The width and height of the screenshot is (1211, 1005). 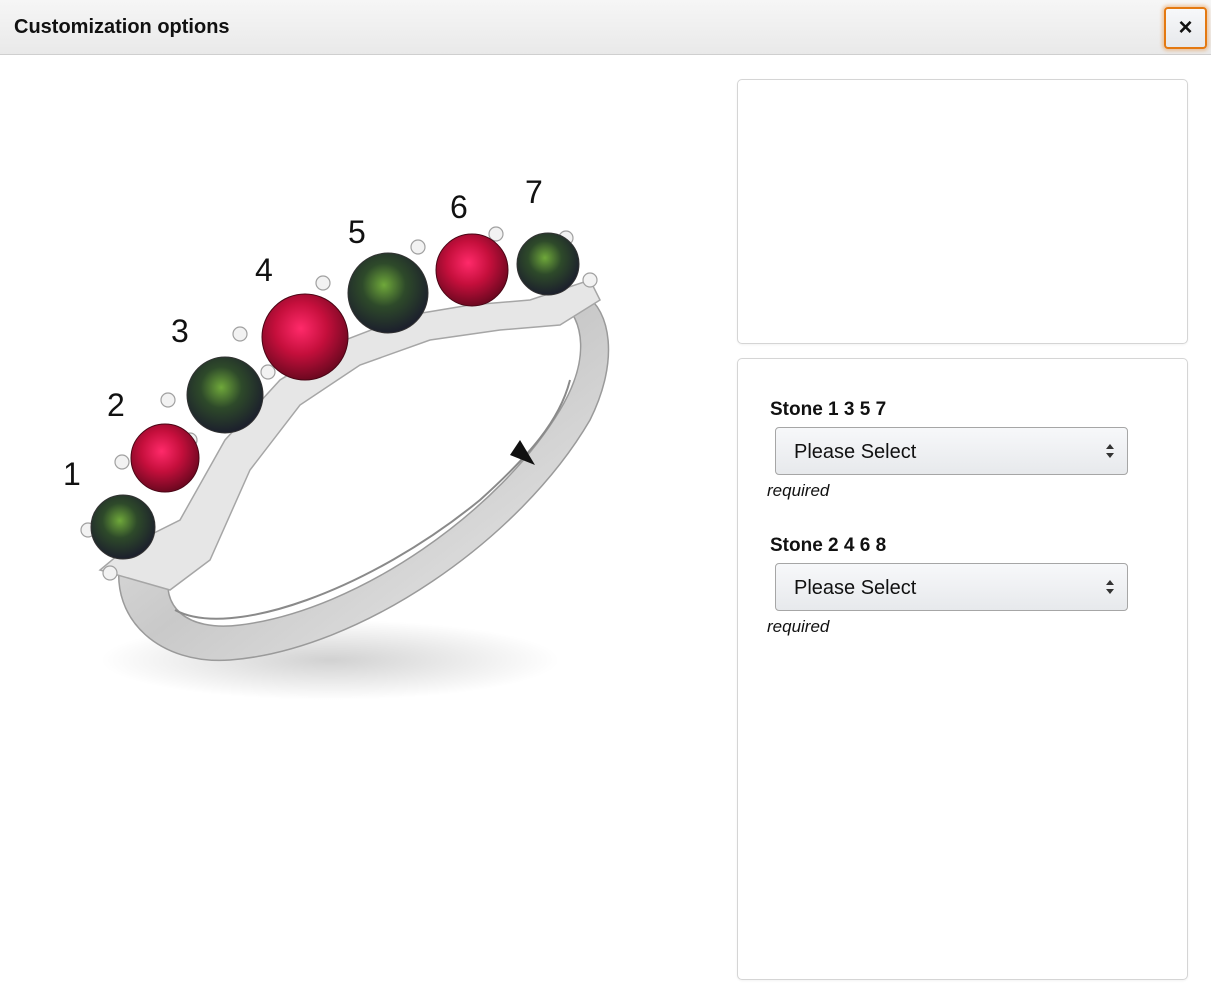 I want to click on stone-odd-required: required, so click(x=798, y=490).